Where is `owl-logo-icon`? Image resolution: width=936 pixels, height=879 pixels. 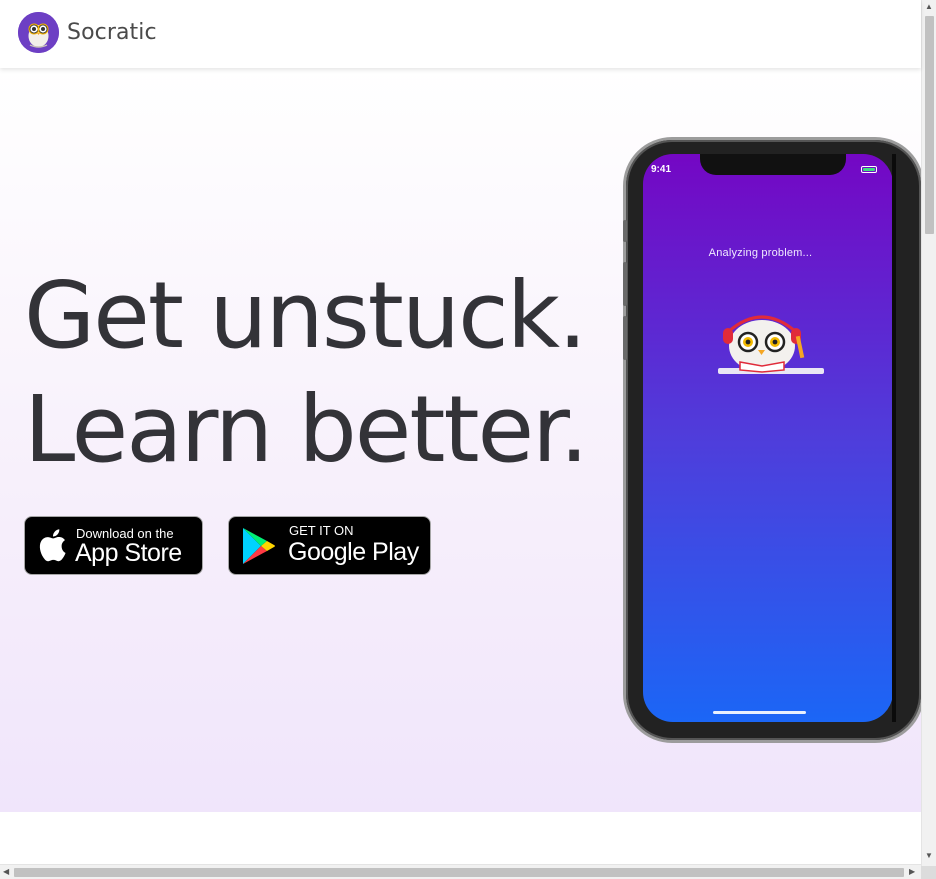 owl-logo-icon is located at coordinates (38, 32).